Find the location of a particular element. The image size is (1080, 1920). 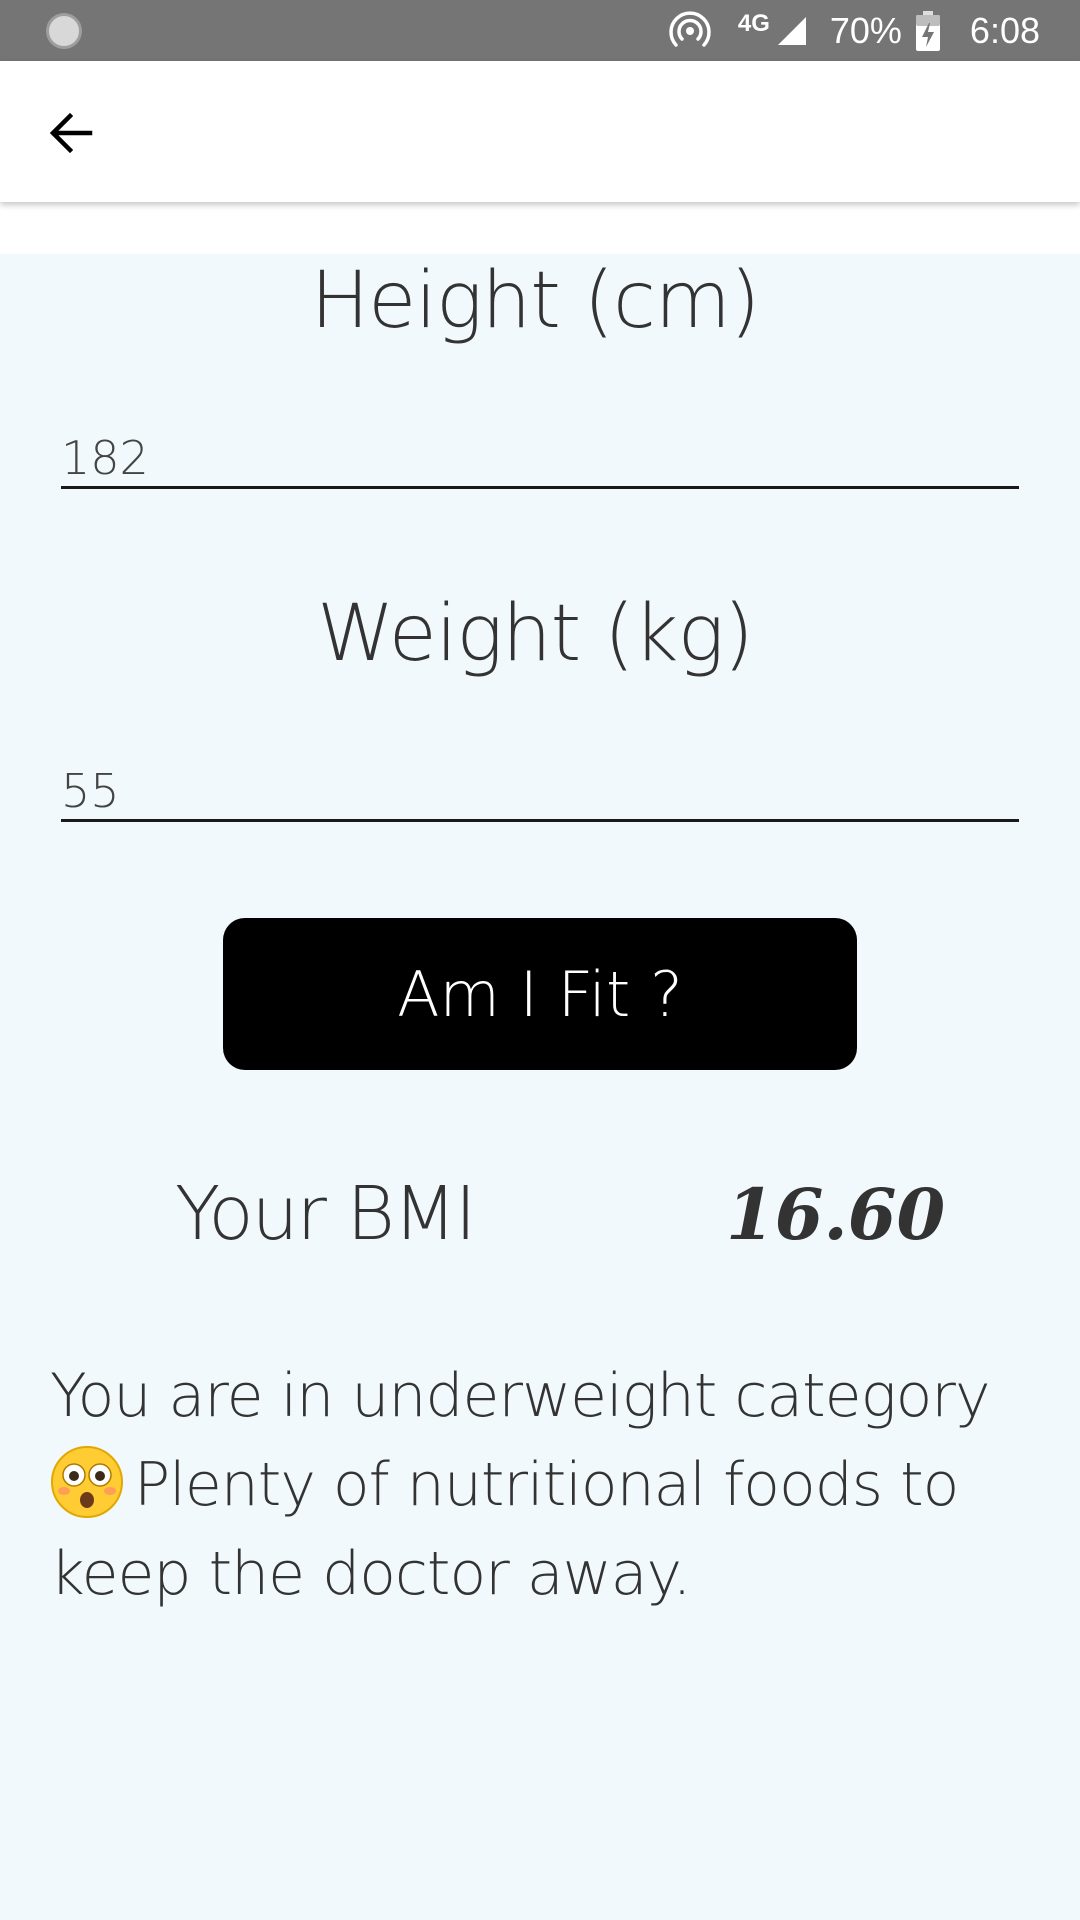

weight-field is located at coordinates (540, 792).